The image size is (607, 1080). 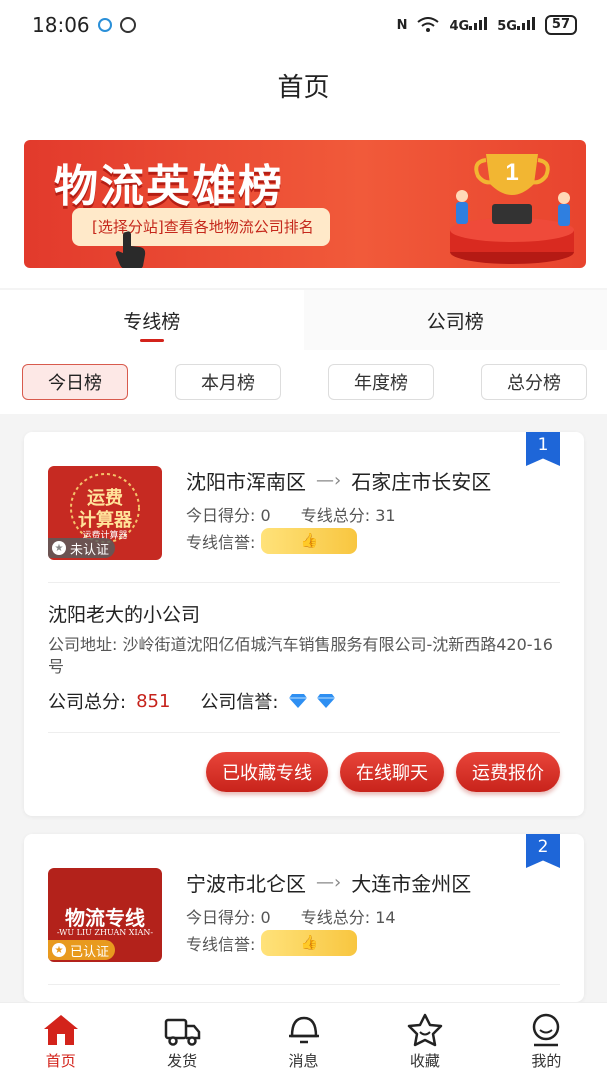 I want to click on star-icon, so click(x=425, y=1030).